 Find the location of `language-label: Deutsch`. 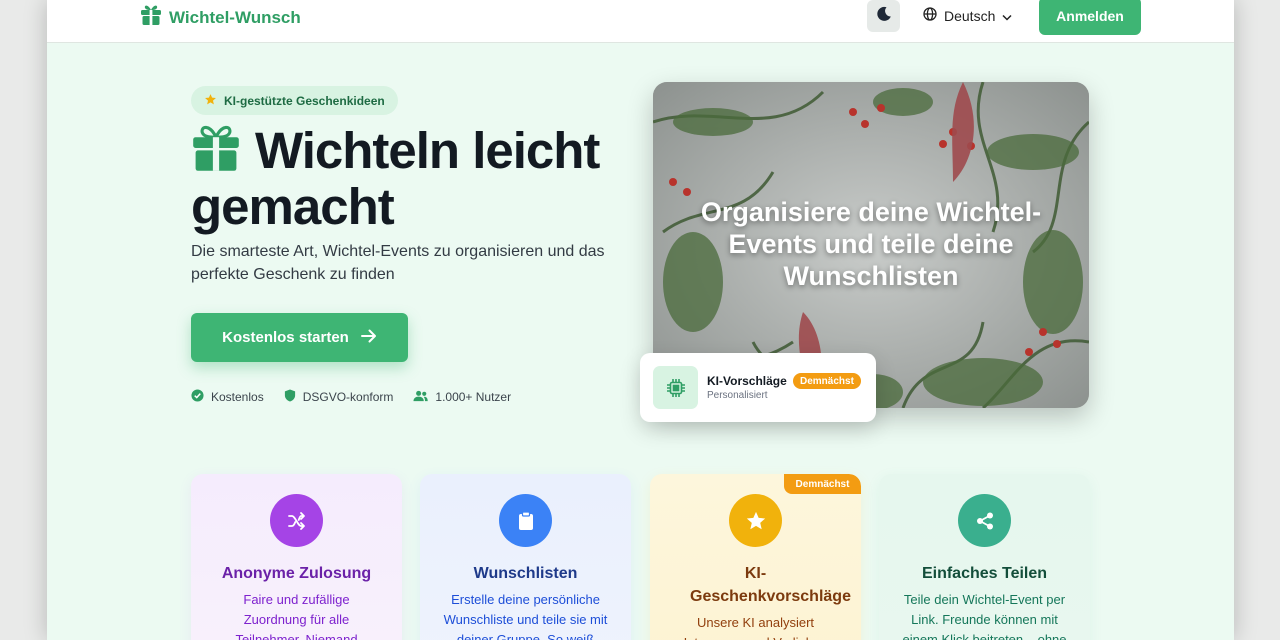

language-label: Deutsch is located at coordinates (970, 15).